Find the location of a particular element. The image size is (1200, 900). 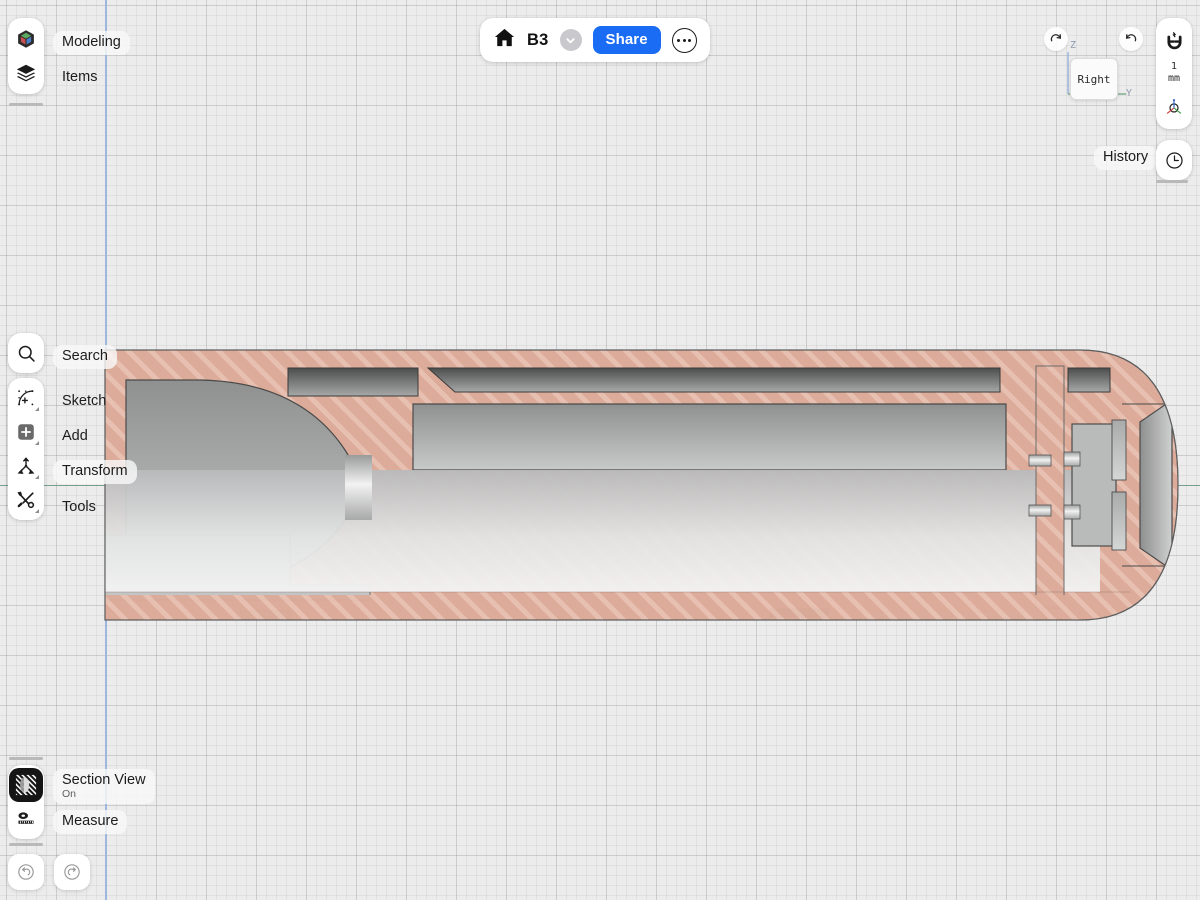

right-panel-drag-handle is located at coordinates (1172, 181).